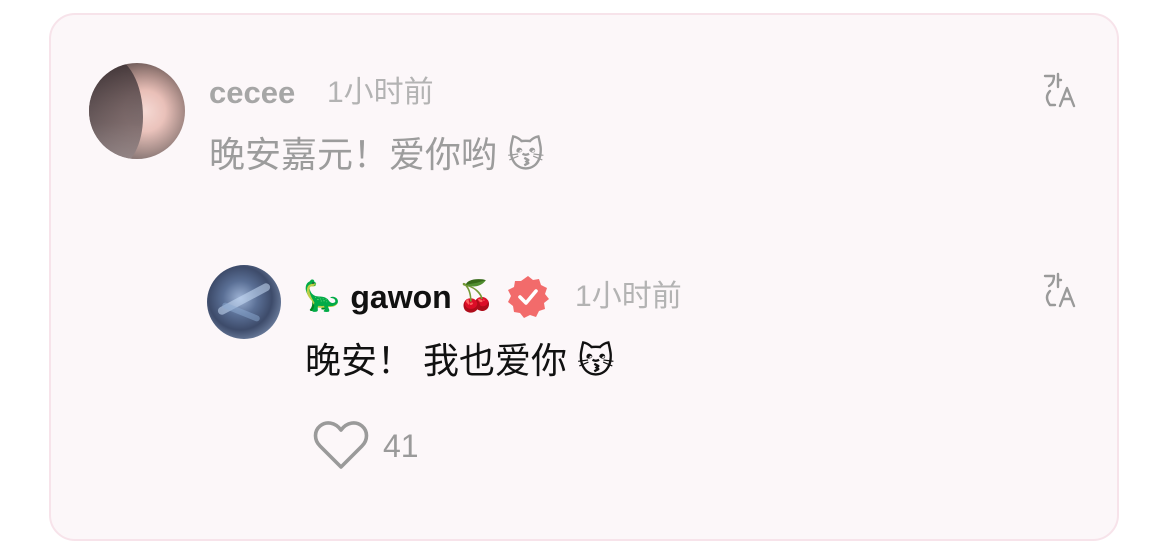  I want to click on timestamp-reply: 1小时前, so click(628, 296).